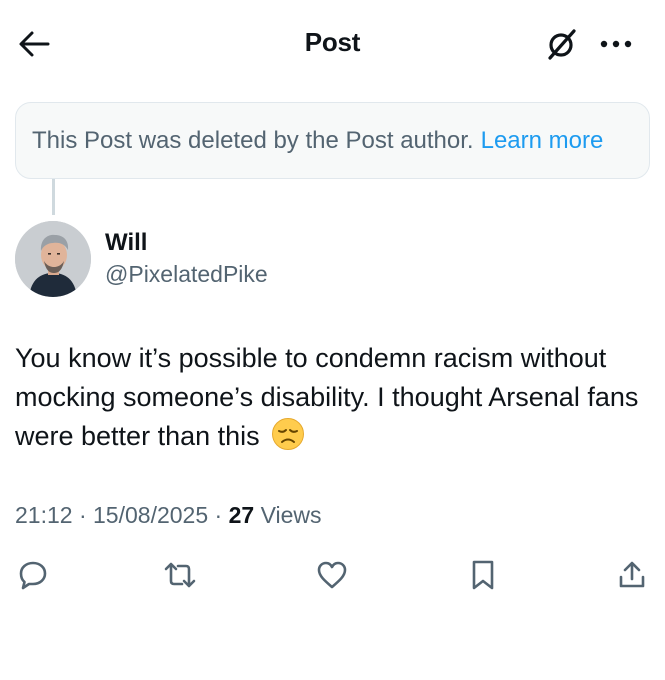 The width and height of the screenshot is (665, 680). What do you see at coordinates (288, 439) in the screenshot?
I see `disappointed-face-icon` at bounding box center [288, 439].